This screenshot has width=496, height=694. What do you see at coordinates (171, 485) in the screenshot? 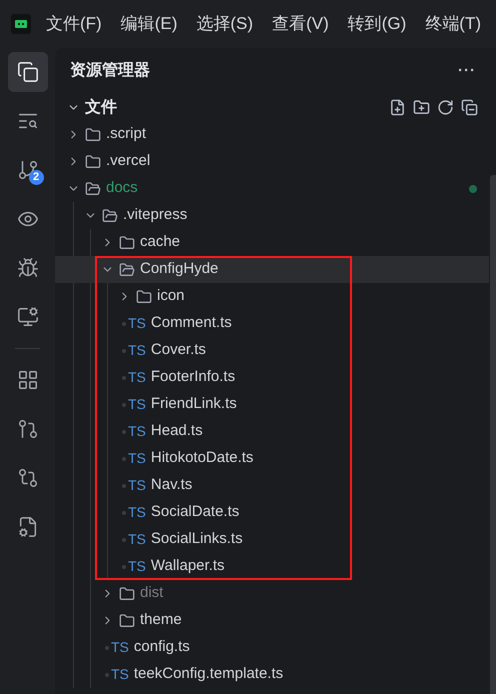
I see `file-name: Nav.ts` at bounding box center [171, 485].